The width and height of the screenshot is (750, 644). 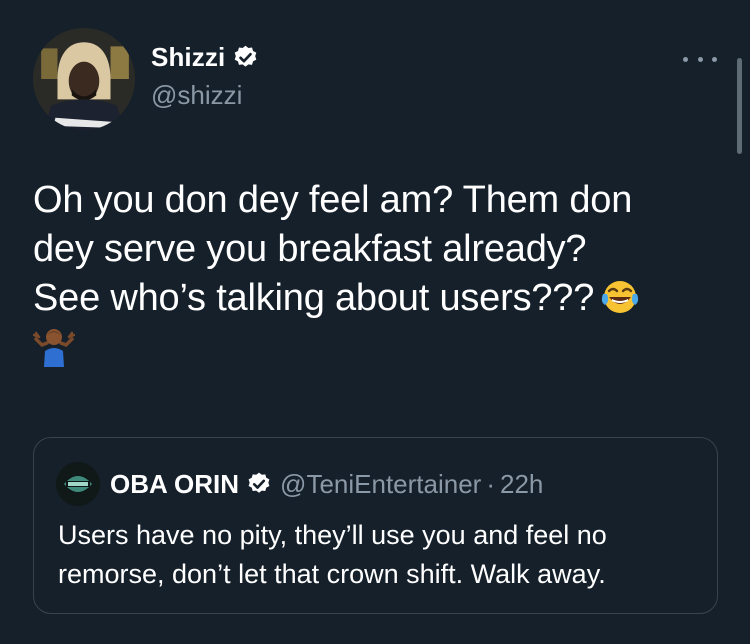 What do you see at coordinates (54, 348) in the screenshot?
I see `person-shrugging-icon` at bounding box center [54, 348].